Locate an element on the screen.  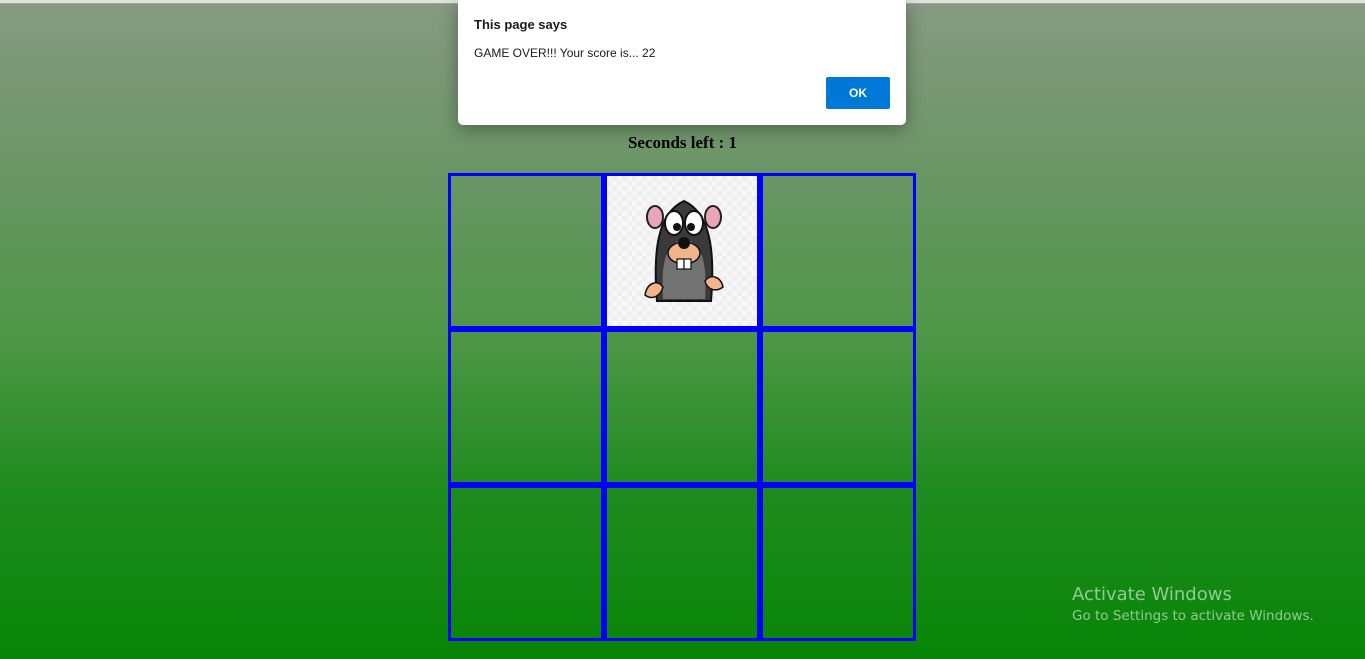
ok-button: OK is located at coordinates (858, 93).